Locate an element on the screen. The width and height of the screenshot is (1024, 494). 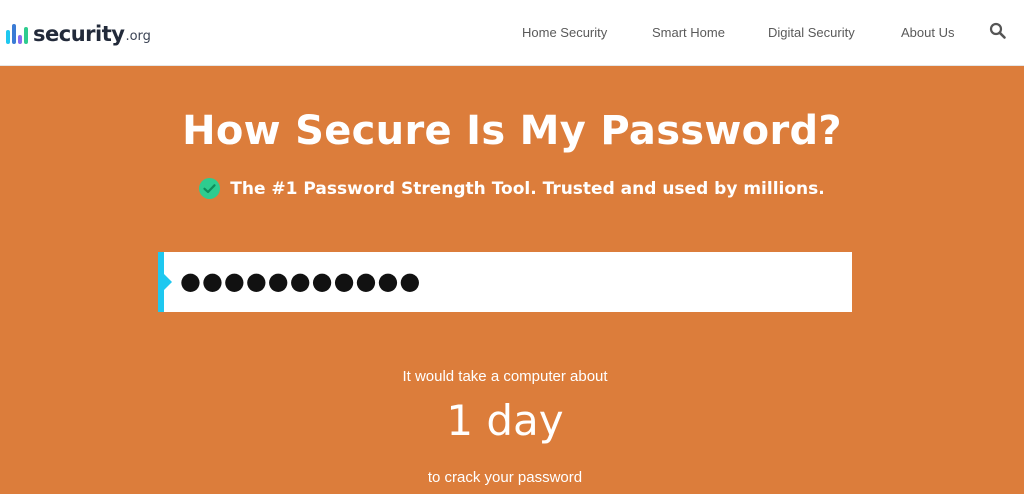
check-circle-icon is located at coordinates (210, 188).